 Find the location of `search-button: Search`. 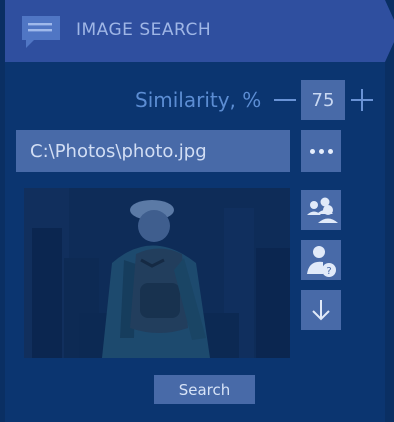

search-button: Search is located at coordinates (204, 389).